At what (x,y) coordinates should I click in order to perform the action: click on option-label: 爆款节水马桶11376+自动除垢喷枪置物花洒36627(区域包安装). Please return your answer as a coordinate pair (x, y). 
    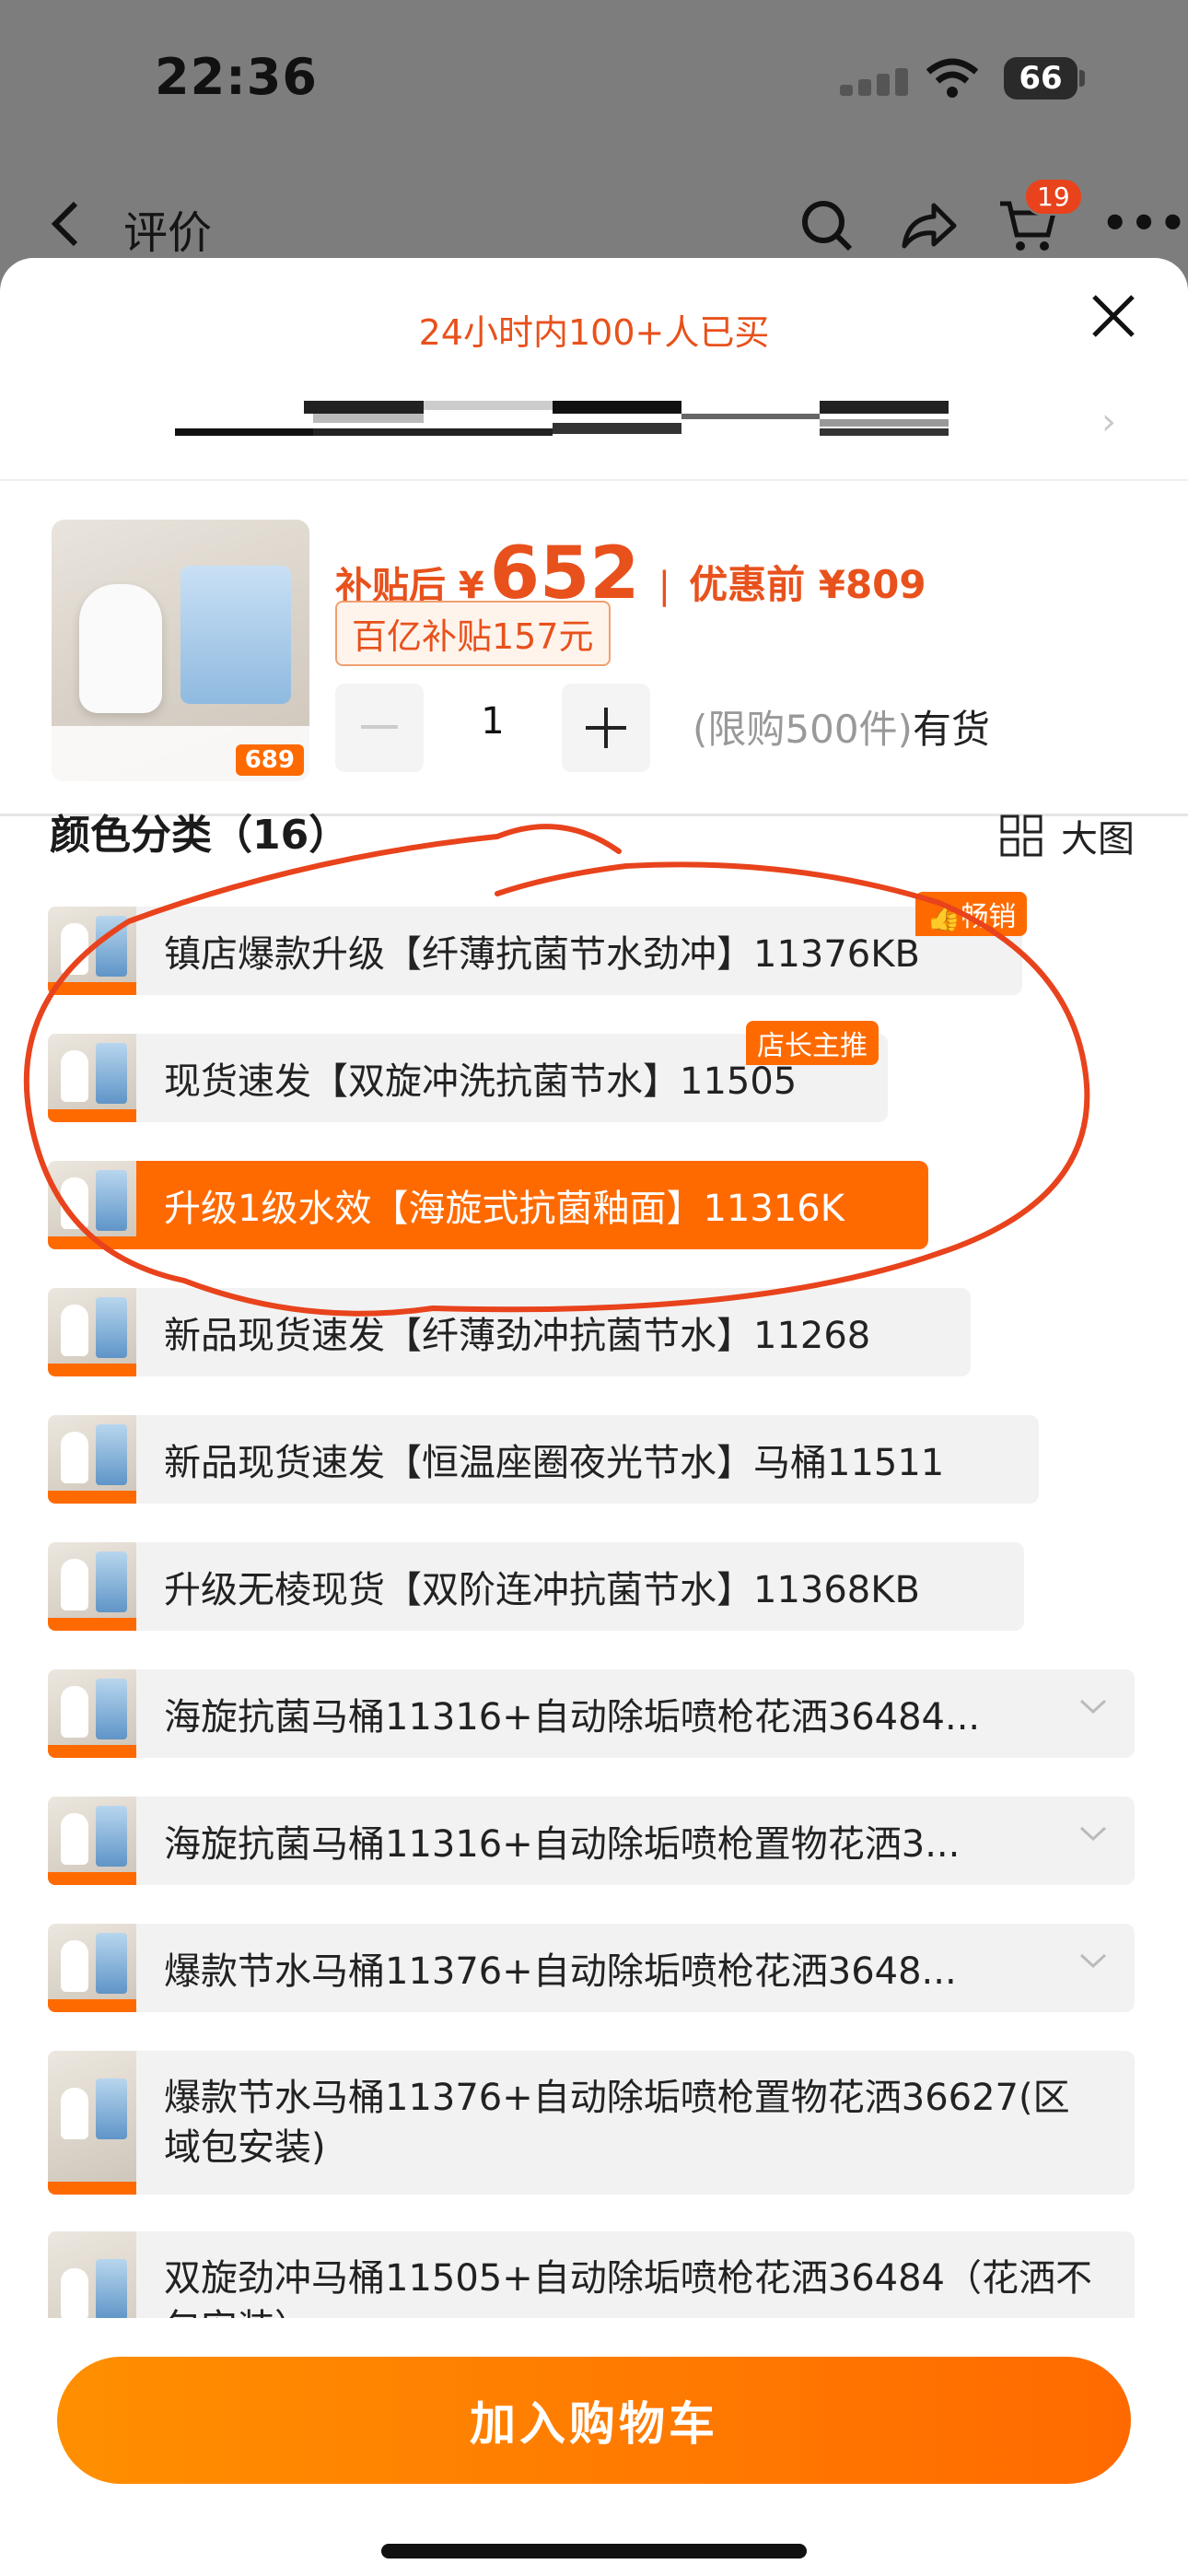
    Looking at the image, I should click on (617, 2123).